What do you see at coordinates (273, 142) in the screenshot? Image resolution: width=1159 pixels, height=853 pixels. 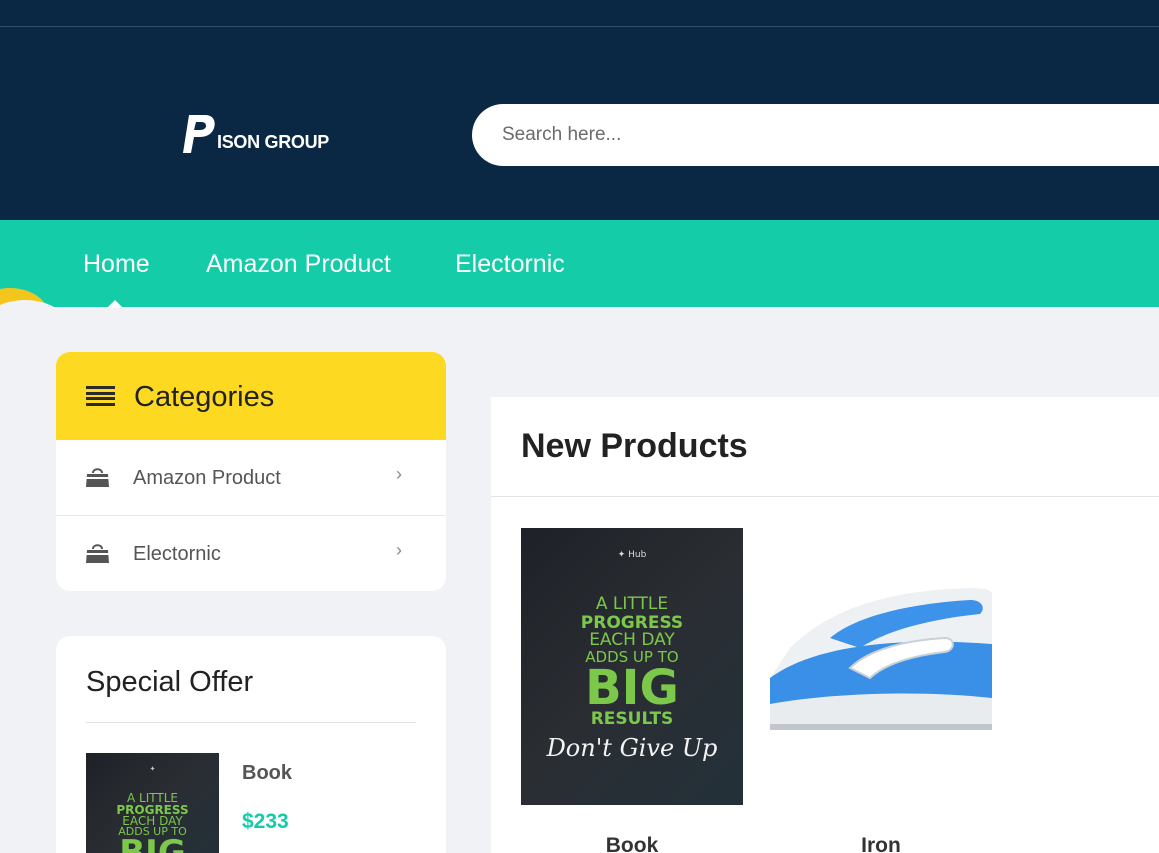 I see `logo-text: ISON GROUP` at bounding box center [273, 142].